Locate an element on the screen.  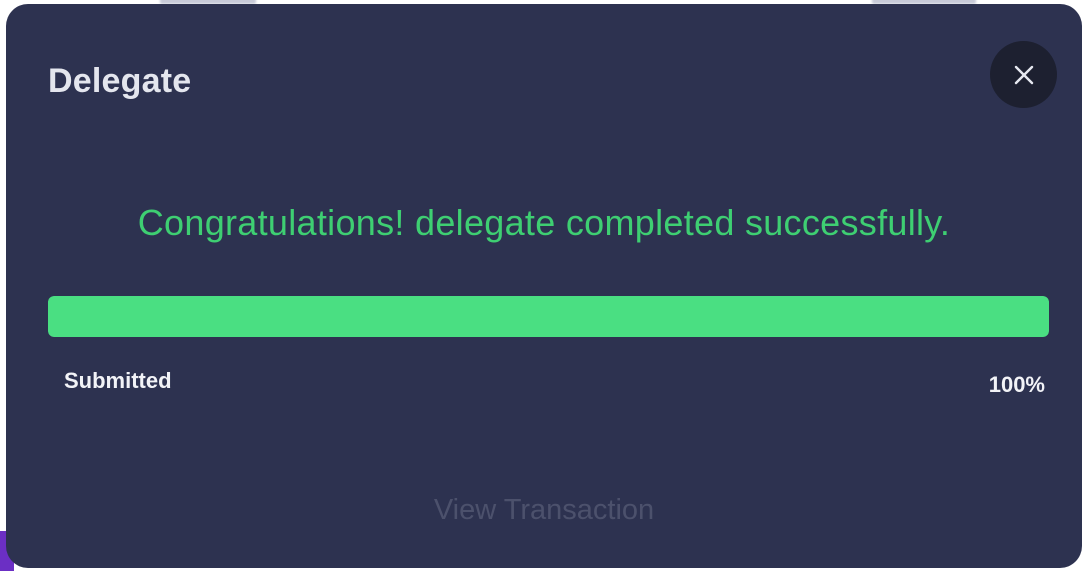
close-button is located at coordinates (1023, 74).